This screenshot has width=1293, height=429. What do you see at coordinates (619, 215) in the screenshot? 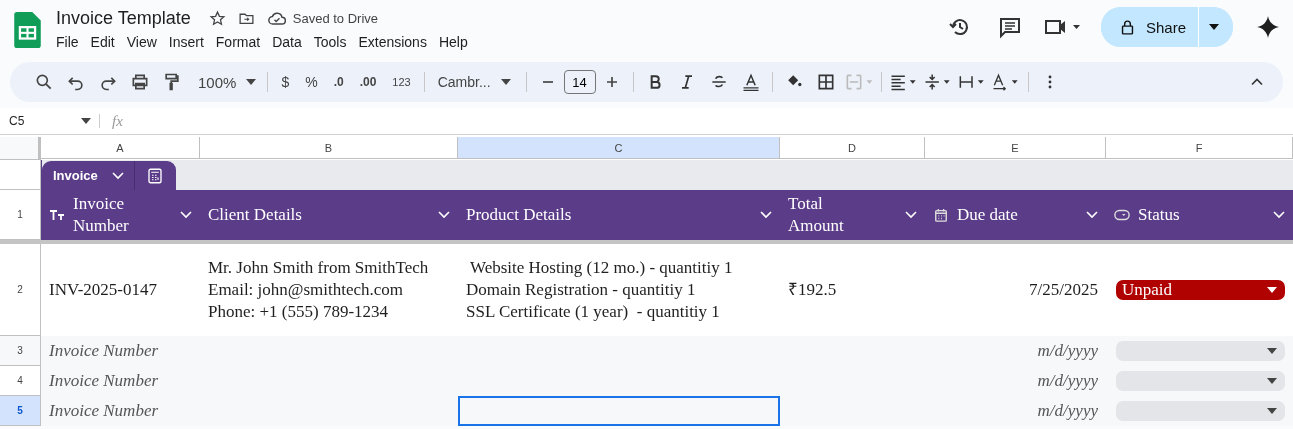
I see `table-header: Product Details` at bounding box center [619, 215].